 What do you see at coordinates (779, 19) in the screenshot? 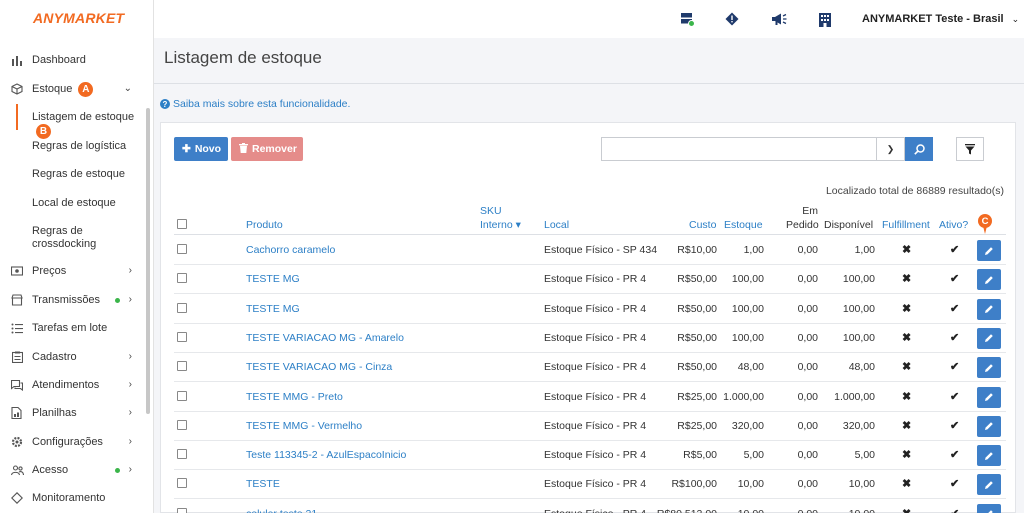
I see `megaphone-icon` at bounding box center [779, 19].